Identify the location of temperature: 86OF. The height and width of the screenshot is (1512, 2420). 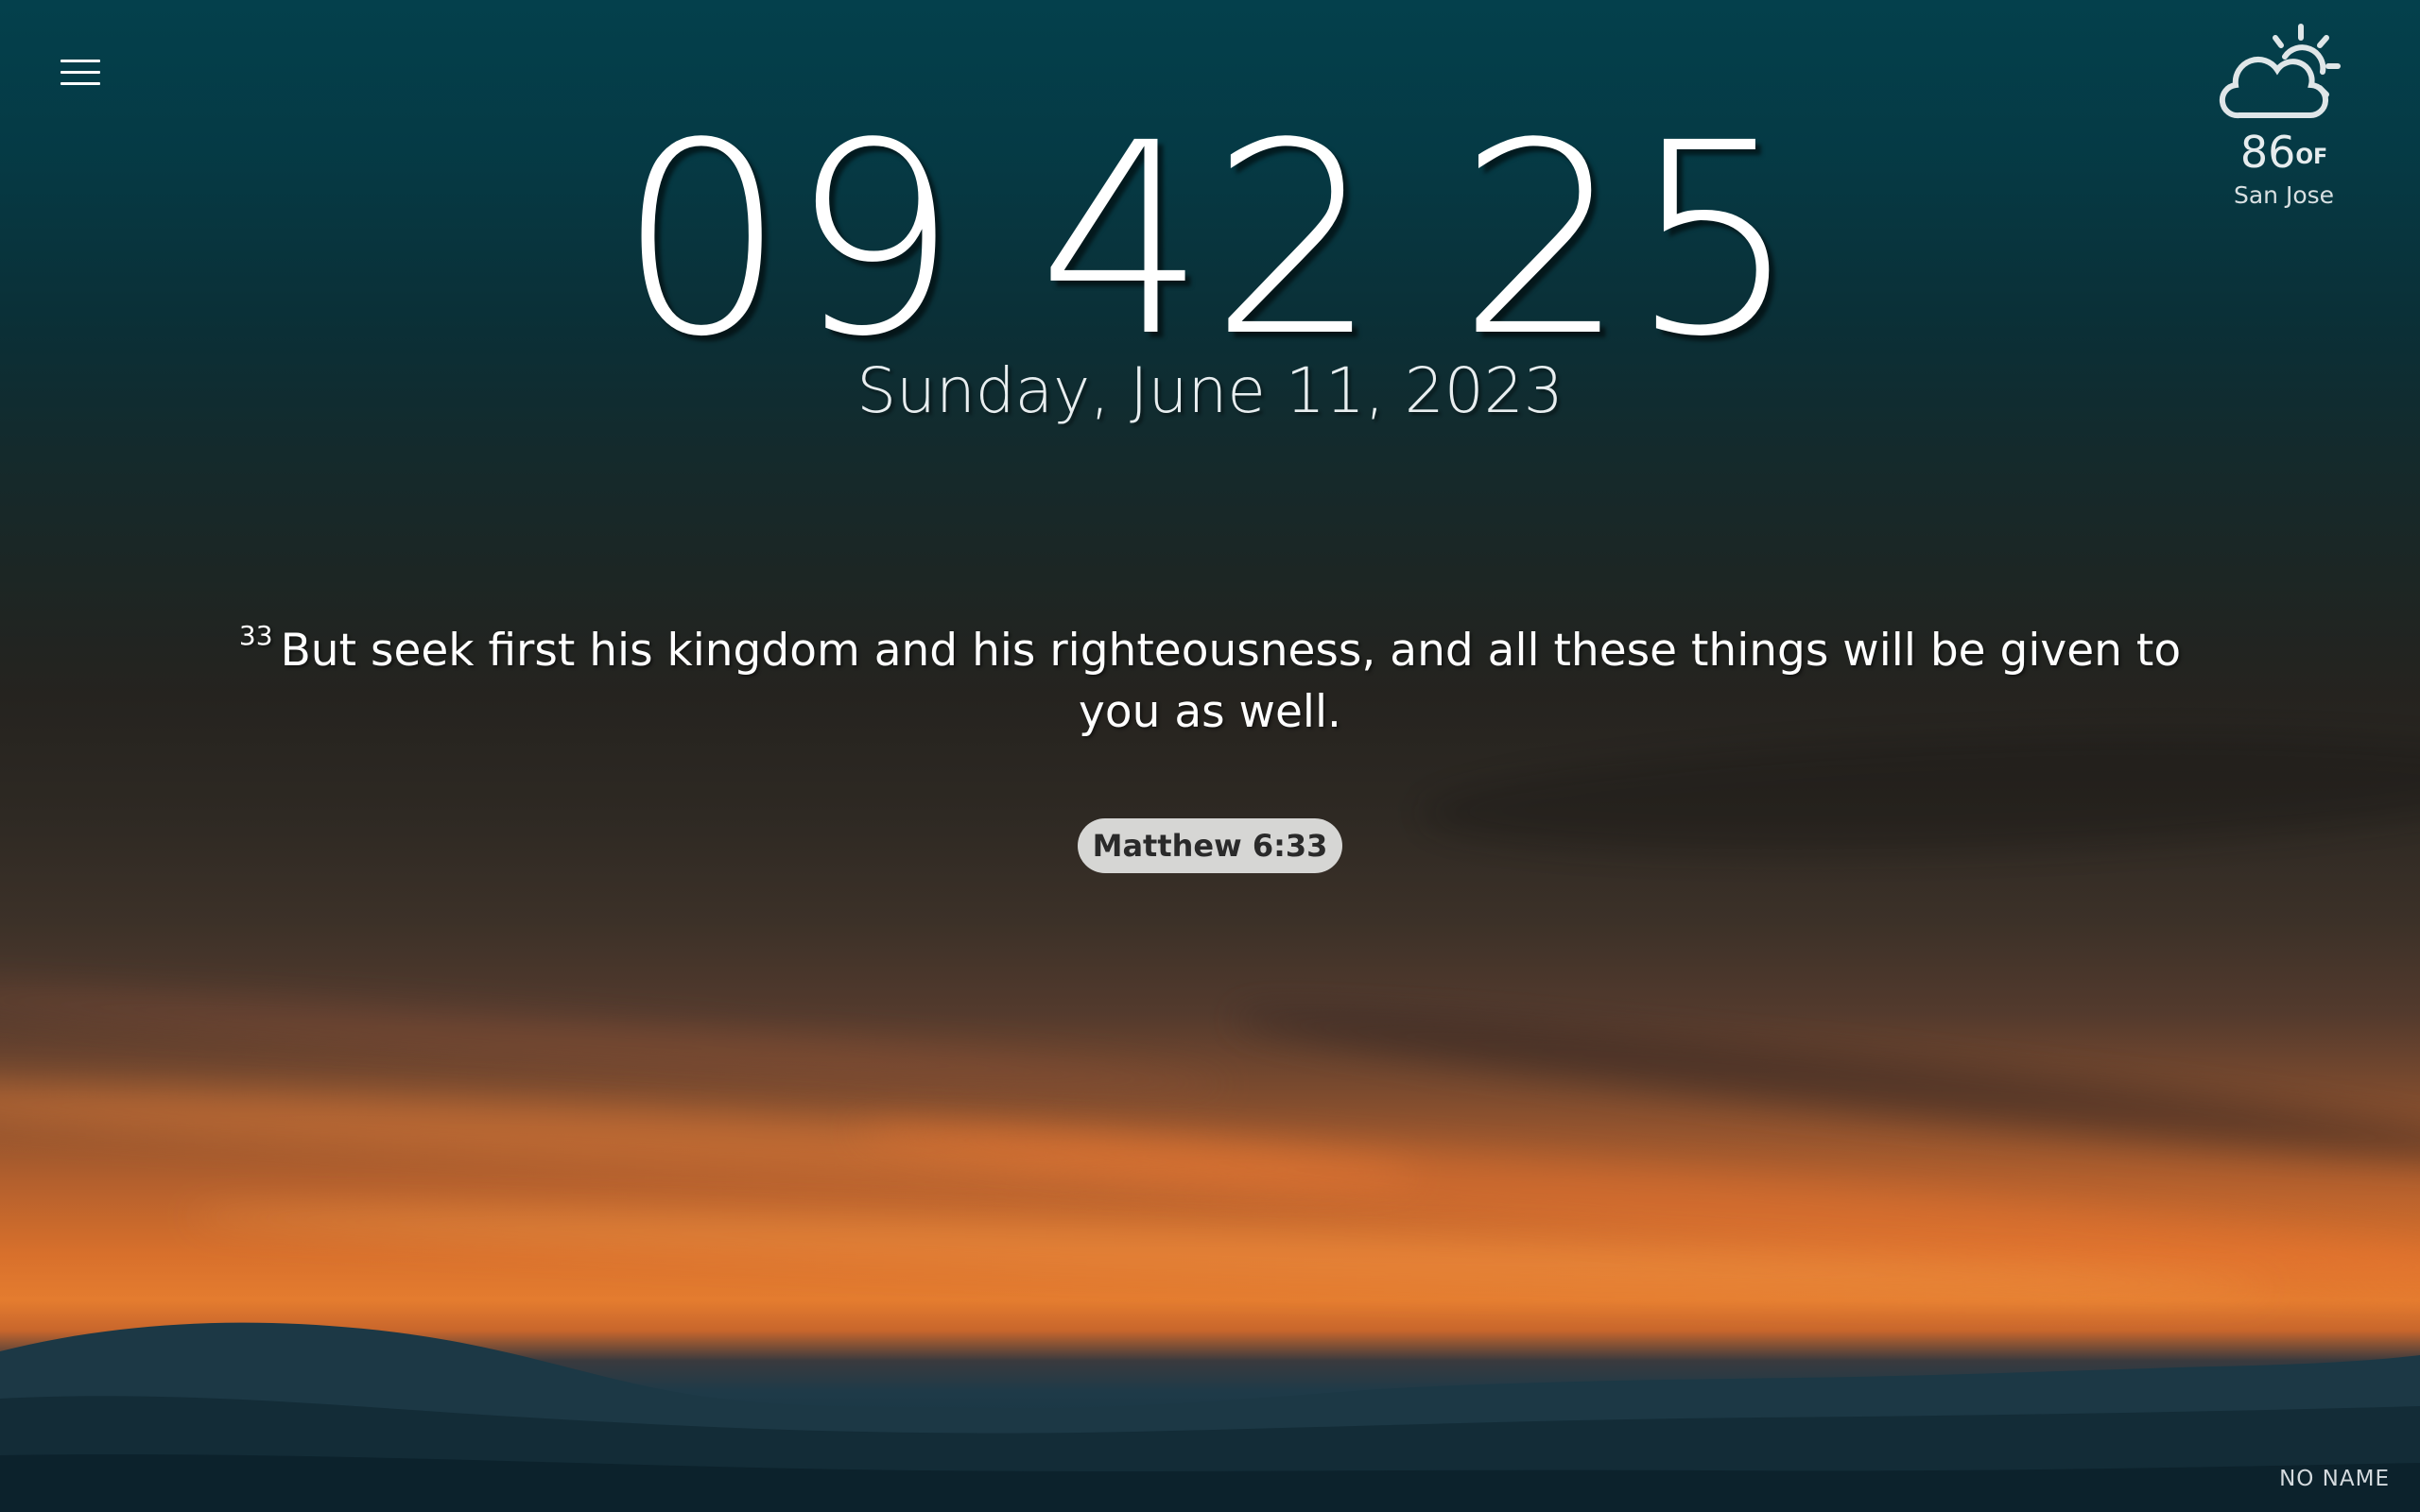
(2283, 152).